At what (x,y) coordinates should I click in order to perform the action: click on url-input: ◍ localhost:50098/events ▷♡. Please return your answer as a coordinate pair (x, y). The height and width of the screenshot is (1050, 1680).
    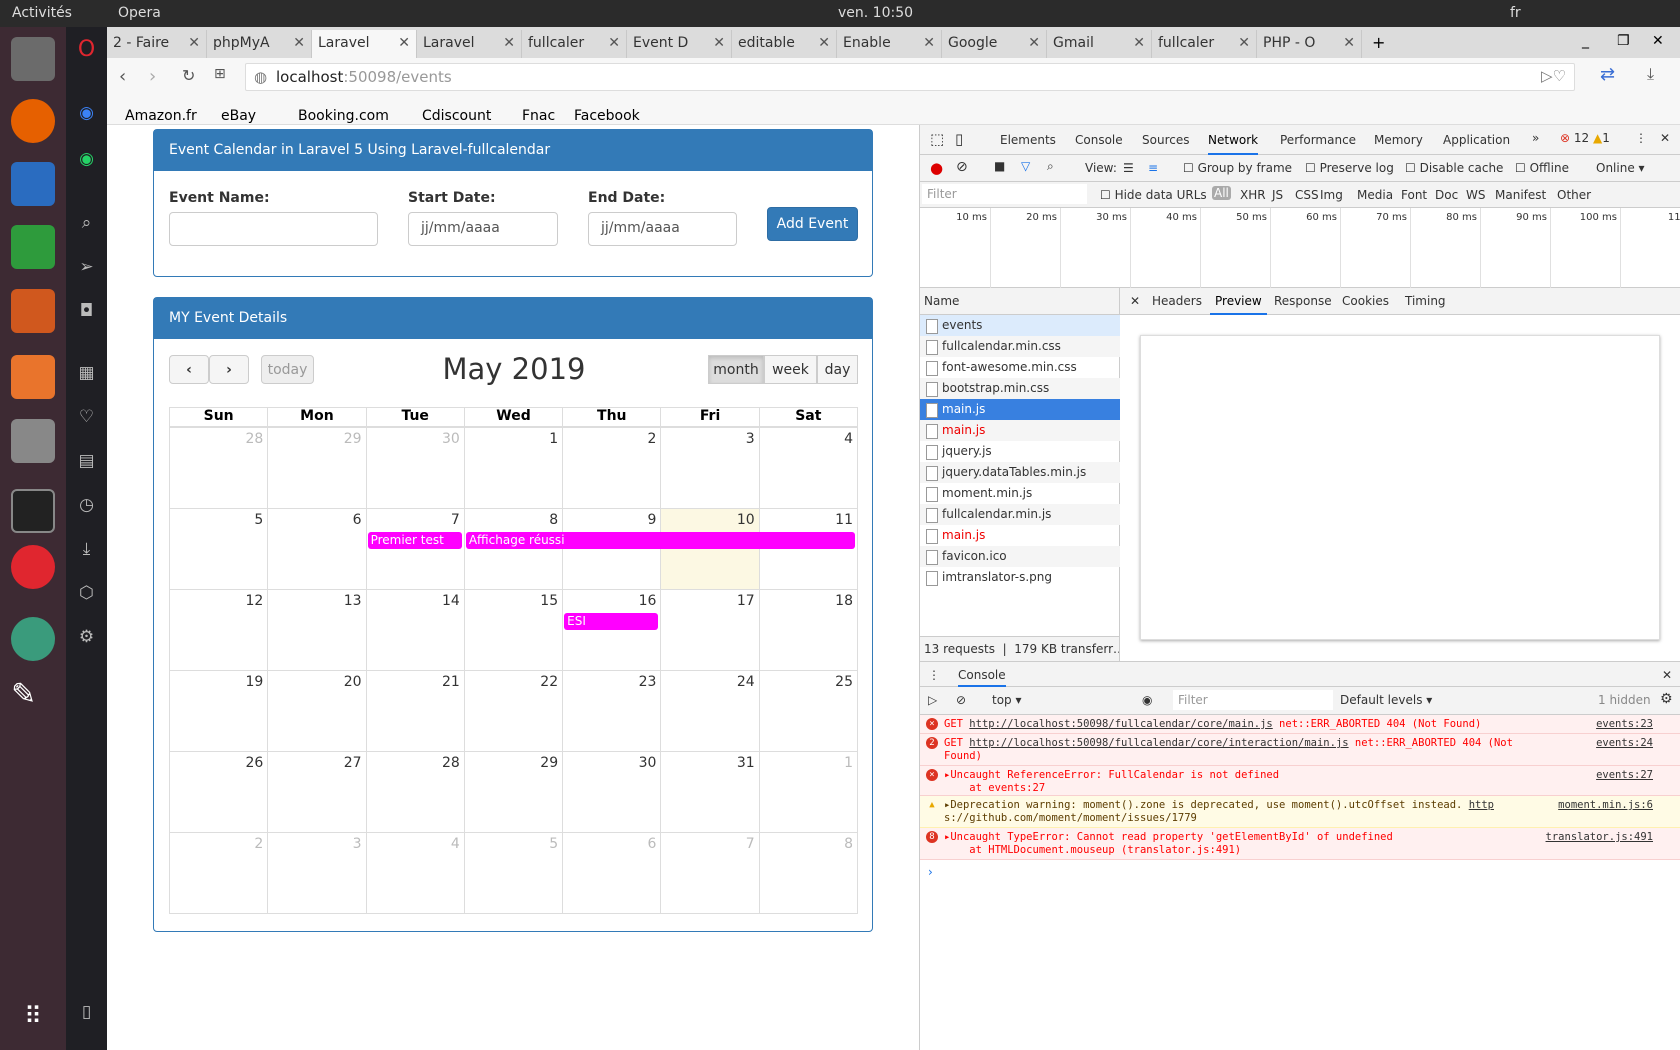
    Looking at the image, I should click on (910, 77).